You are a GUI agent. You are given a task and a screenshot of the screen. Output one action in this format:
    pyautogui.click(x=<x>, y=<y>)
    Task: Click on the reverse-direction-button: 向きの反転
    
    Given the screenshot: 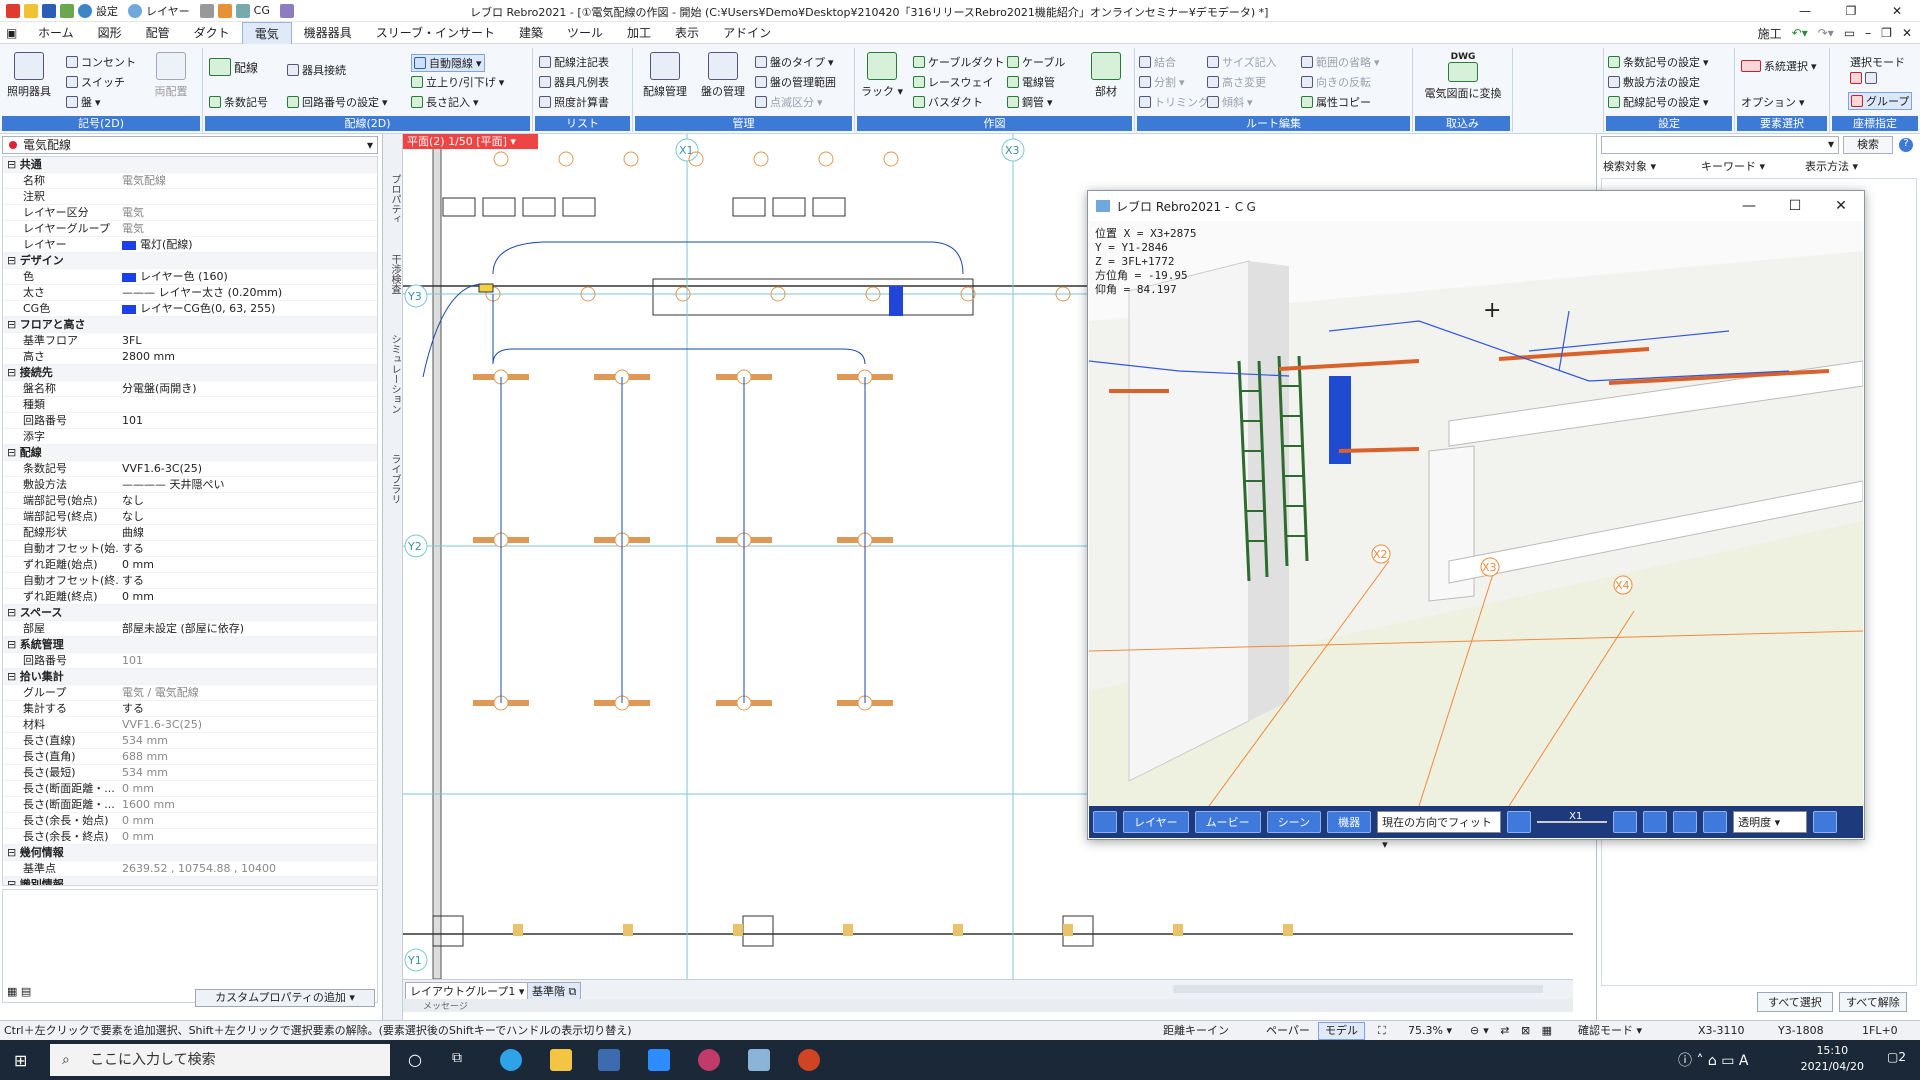 What is the action you would take?
    pyautogui.click(x=1336, y=82)
    